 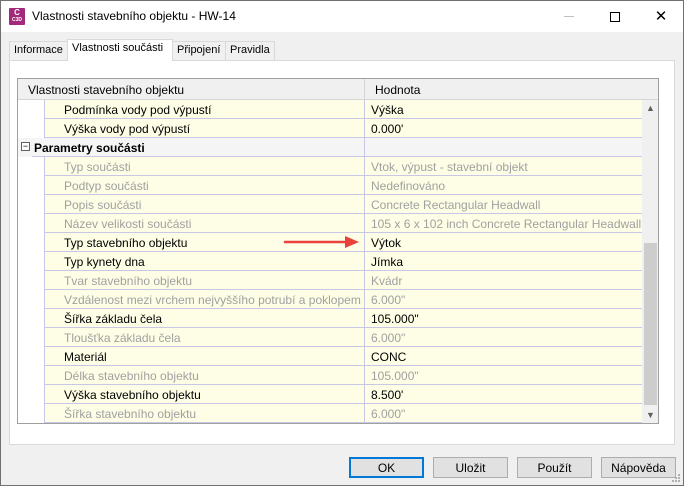 I want to click on ok-button: OK, so click(x=386, y=467).